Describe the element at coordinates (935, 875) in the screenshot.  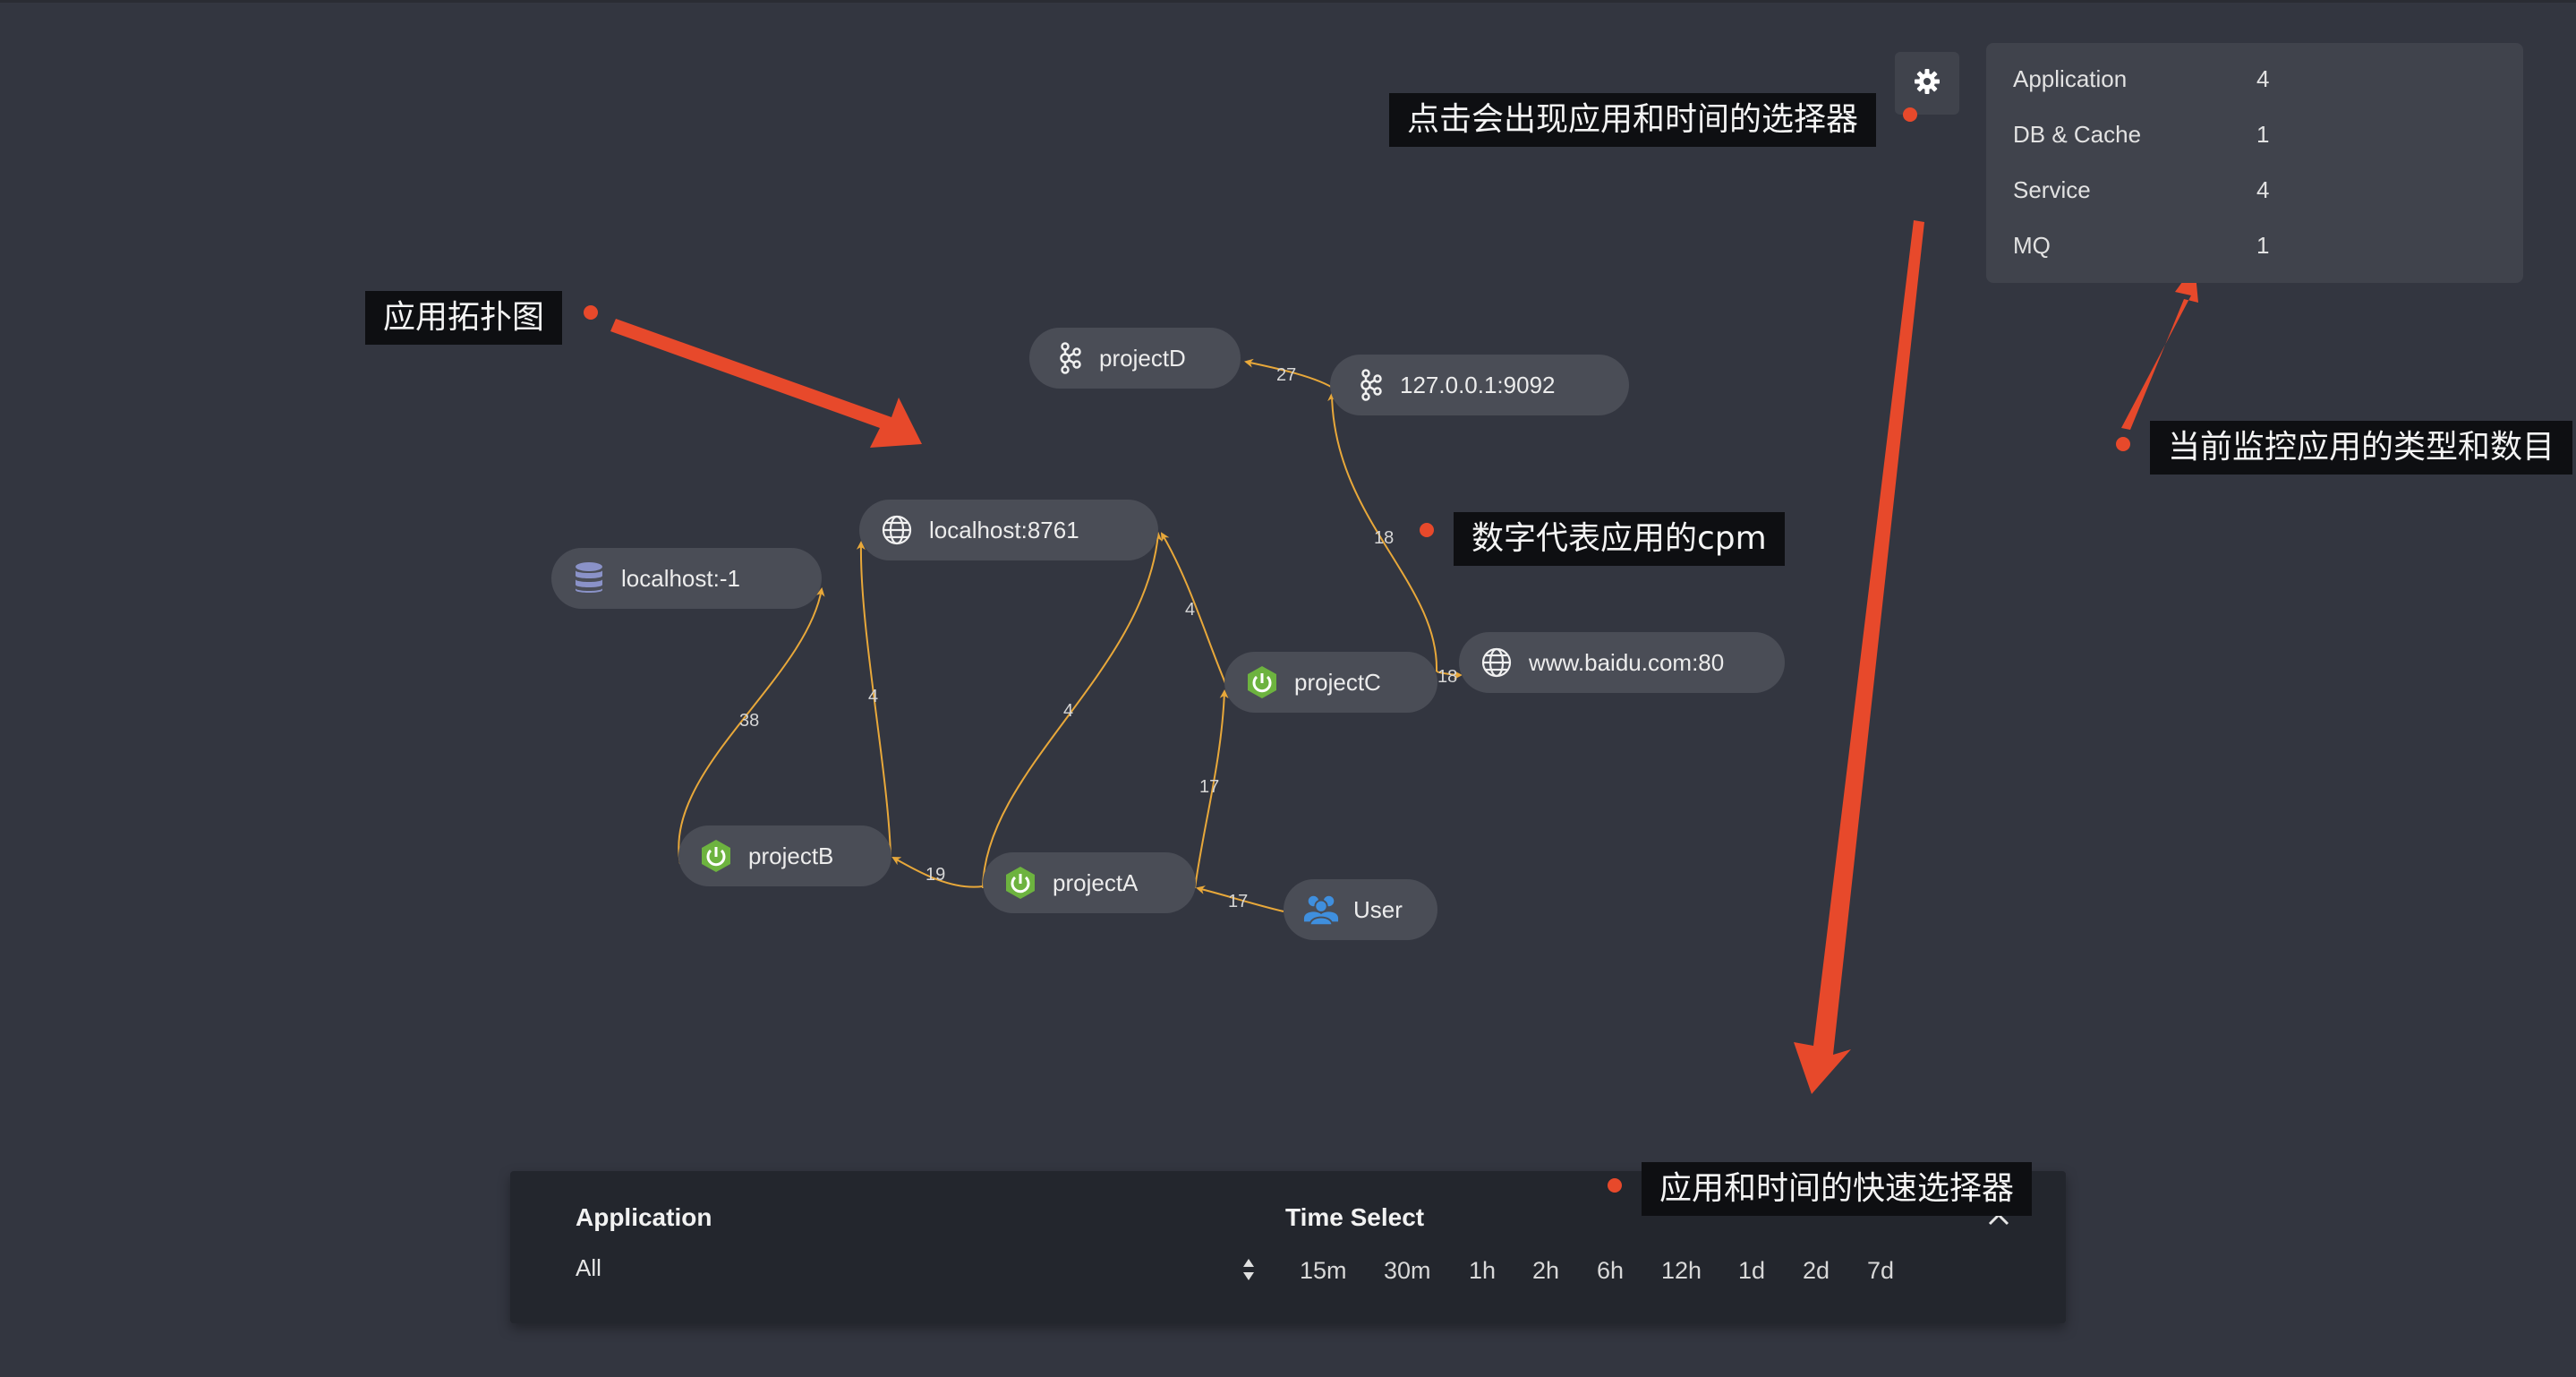
I see `edge-label: 19` at that location.